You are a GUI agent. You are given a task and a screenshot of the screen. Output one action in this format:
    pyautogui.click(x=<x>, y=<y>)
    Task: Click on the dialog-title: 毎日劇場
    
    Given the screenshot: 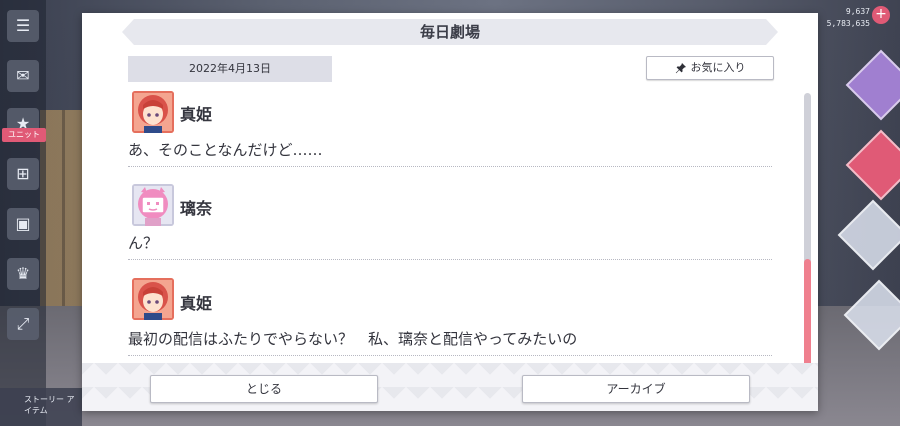 What is the action you would take?
    pyautogui.click(x=449, y=32)
    